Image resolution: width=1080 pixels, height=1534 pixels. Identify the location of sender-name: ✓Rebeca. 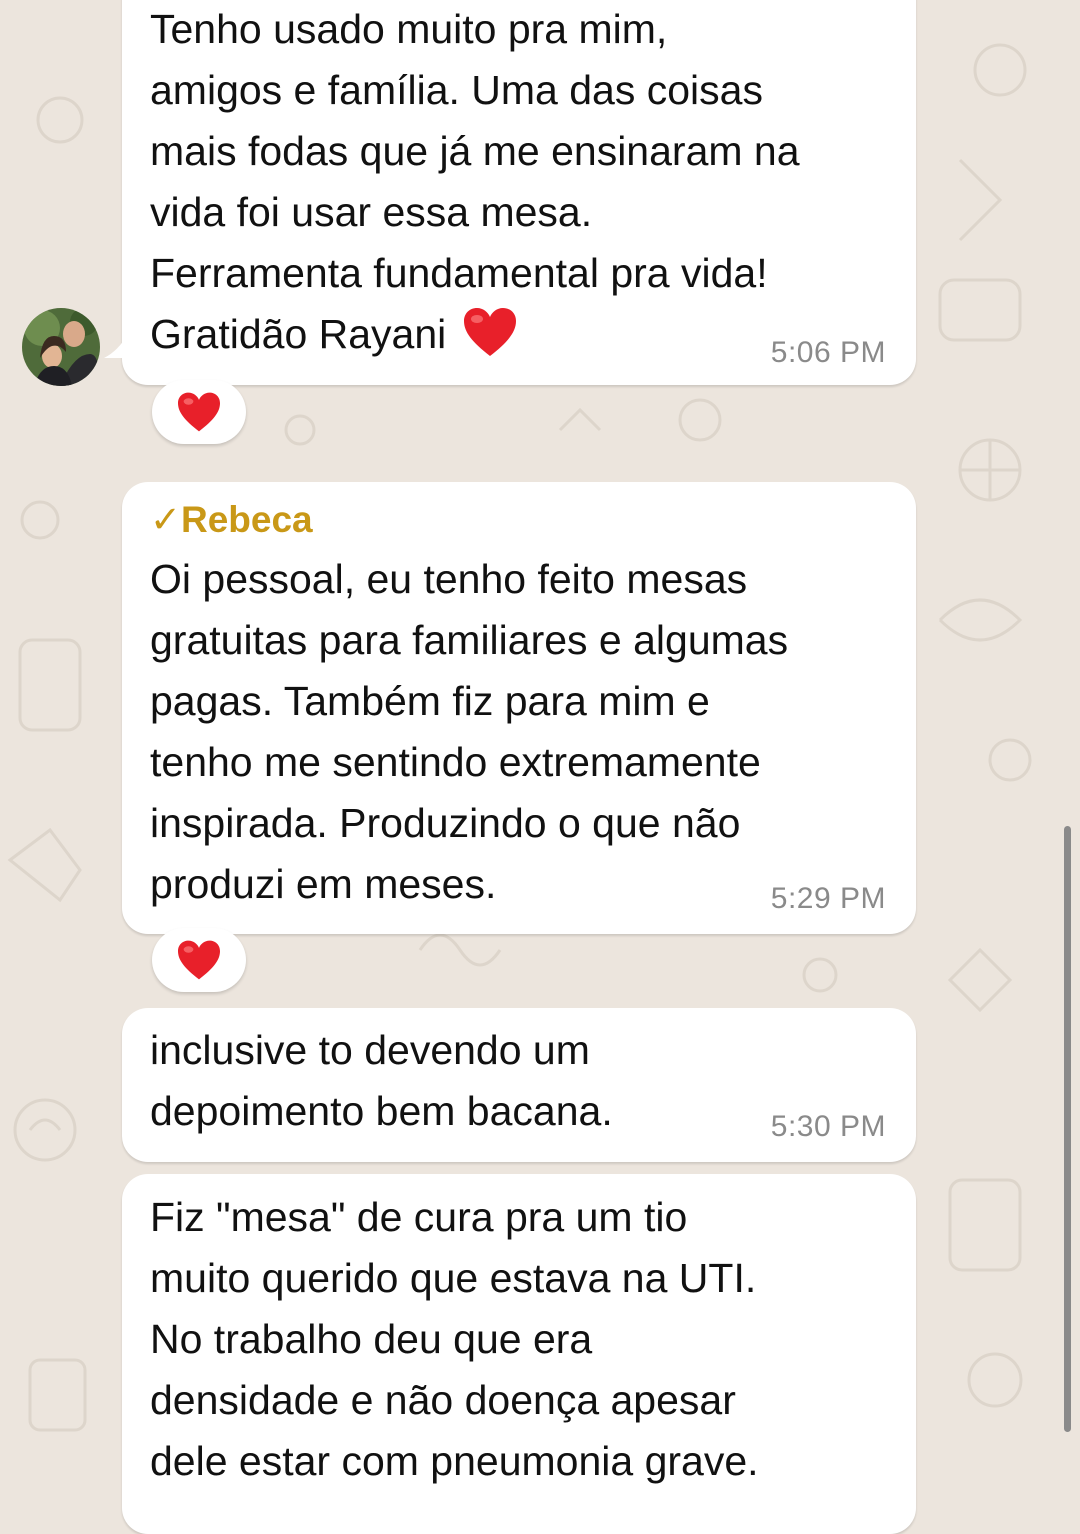
(231, 519).